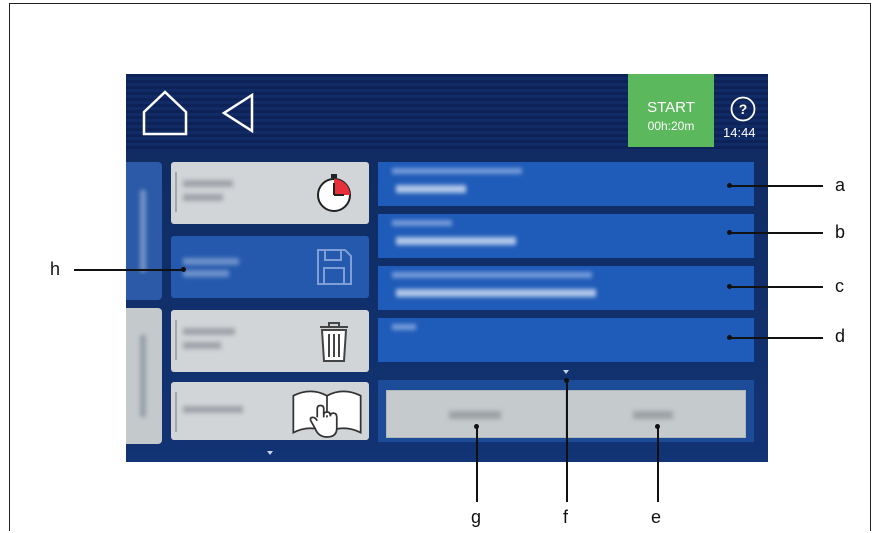 This screenshot has height=533, width=873. What do you see at coordinates (165, 113) in the screenshot?
I see `home-icon` at bounding box center [165, 113].